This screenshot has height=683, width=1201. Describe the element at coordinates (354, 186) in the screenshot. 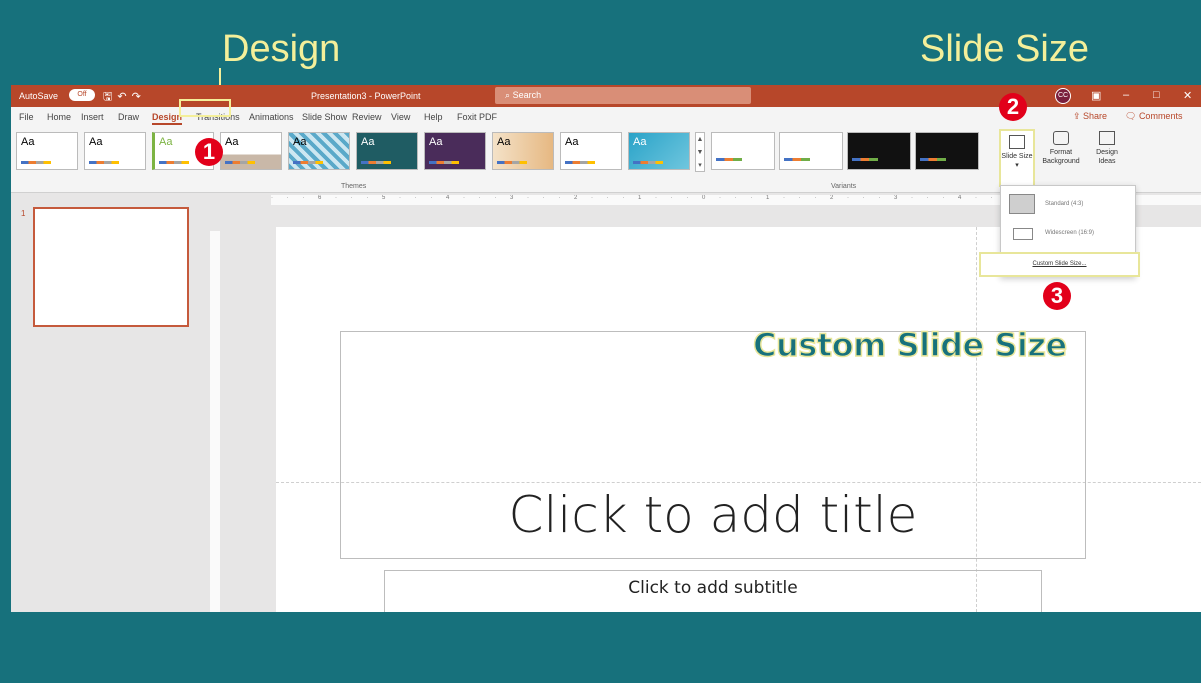

I see `themes-group-label: Themes` at that location.